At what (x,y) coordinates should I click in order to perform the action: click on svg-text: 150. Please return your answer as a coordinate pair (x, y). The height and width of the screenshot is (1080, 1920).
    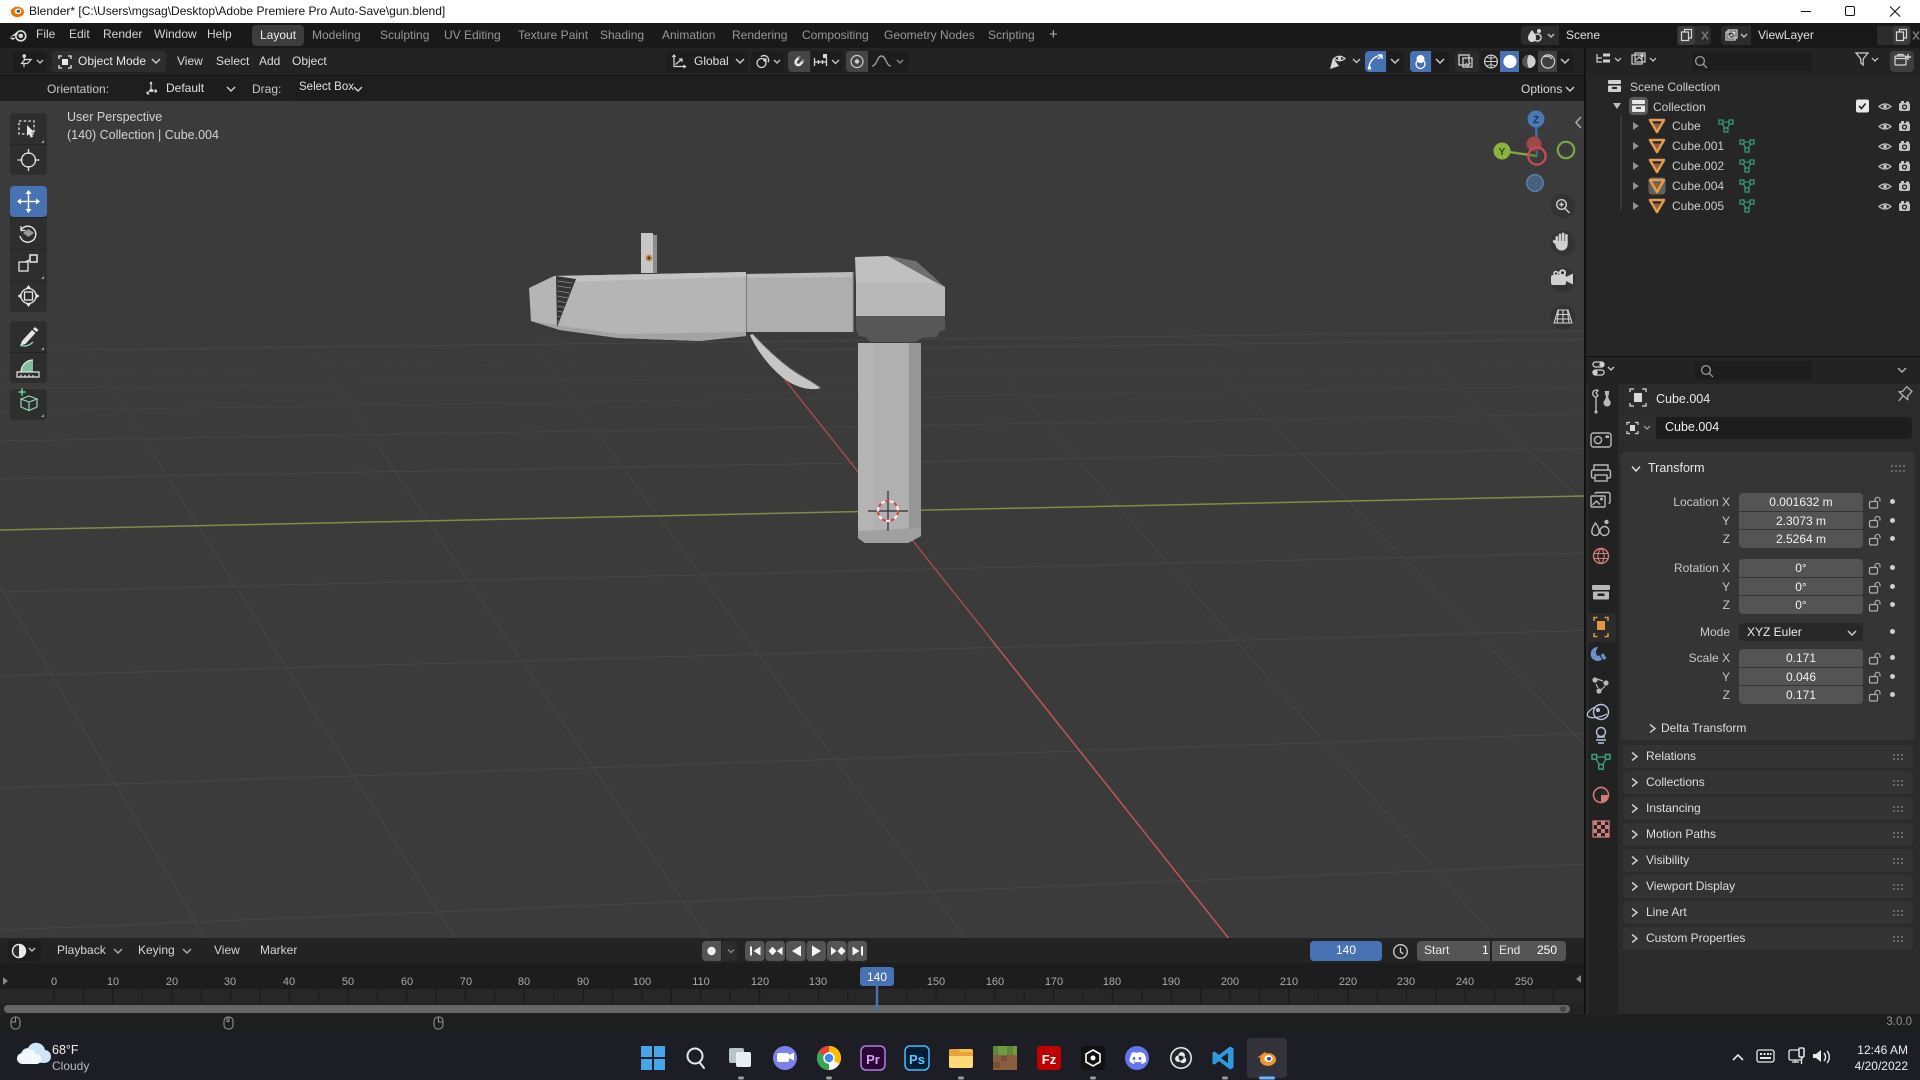
    Looking at the image, I should click on (936, 982).